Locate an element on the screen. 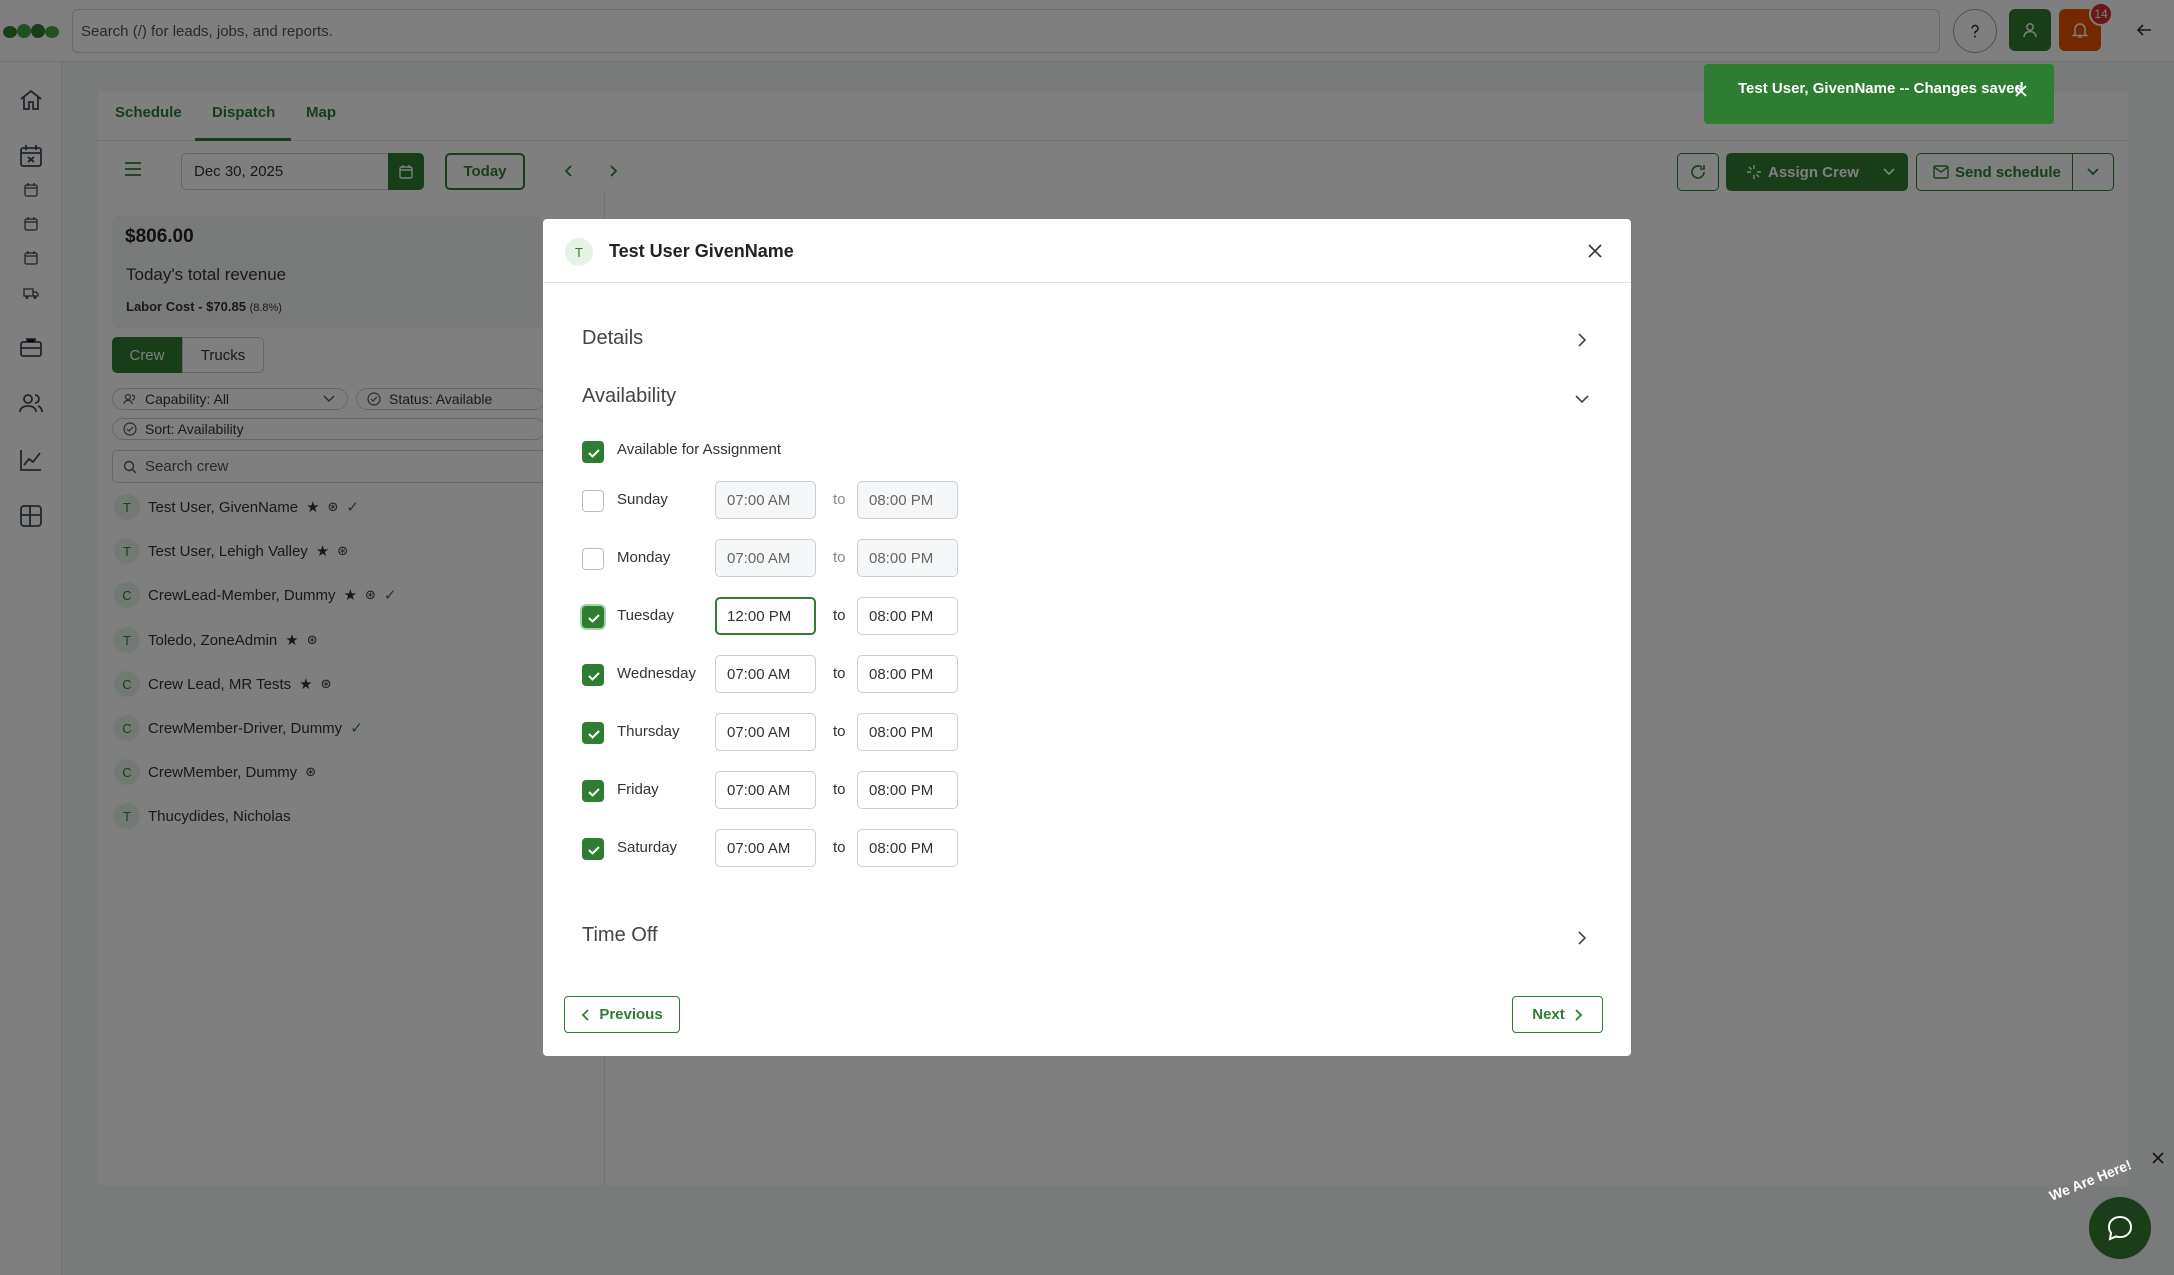  available-checkbox is located at coordinates (593, 452).